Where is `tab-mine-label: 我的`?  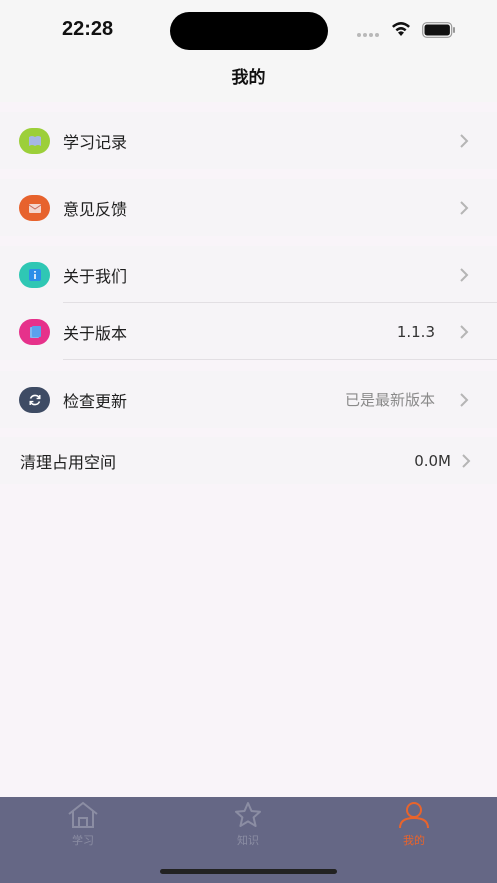 tab-mine-label: 我的 is located at coordinates (414, 840).